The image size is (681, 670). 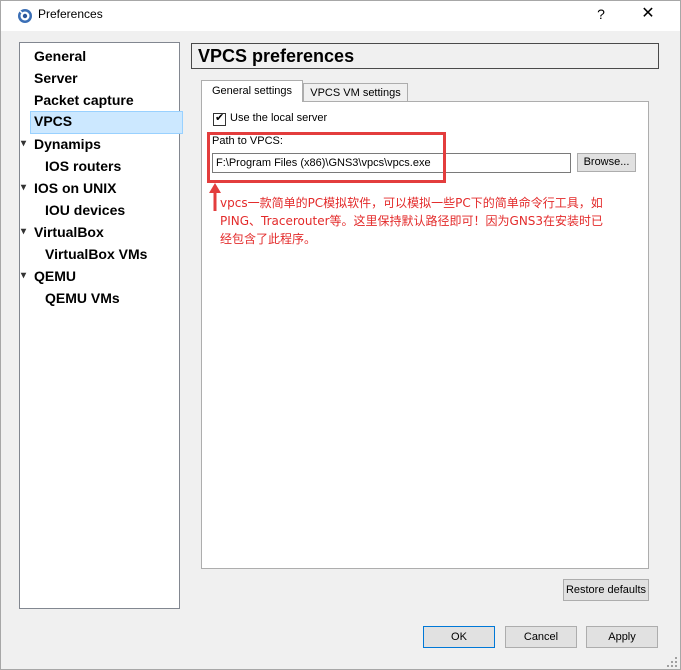 What do you see at coordinates (622, 637) in the screenshot?
I see `apply-button: Apply` at bounding box center [622, 637].